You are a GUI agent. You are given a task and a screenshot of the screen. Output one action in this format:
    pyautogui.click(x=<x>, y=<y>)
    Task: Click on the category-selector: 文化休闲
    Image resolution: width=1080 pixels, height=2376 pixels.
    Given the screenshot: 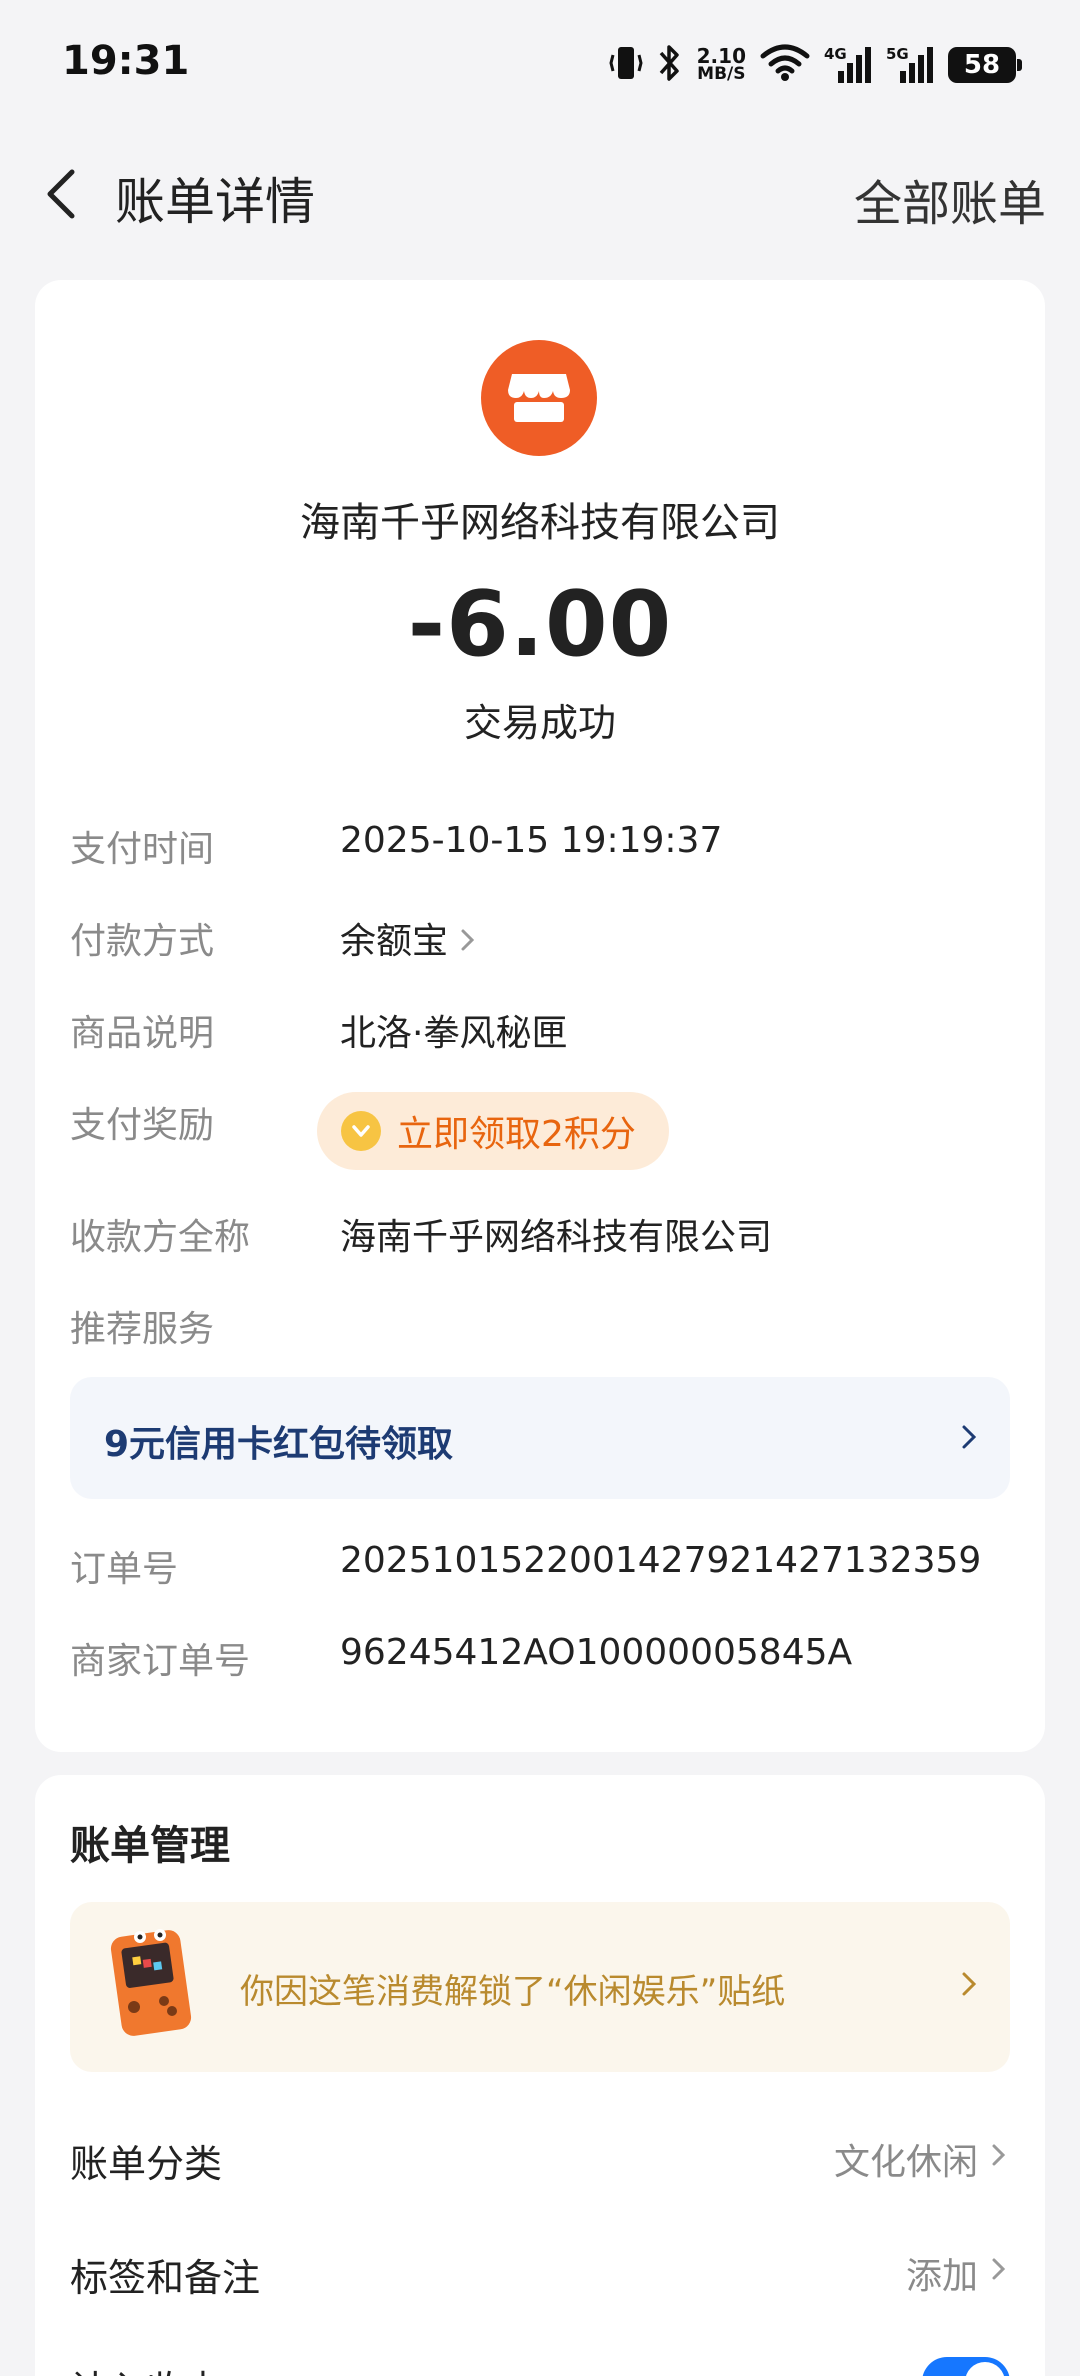 What is the action you would take?
    pyautogui.click(x=922, y=2159)
    